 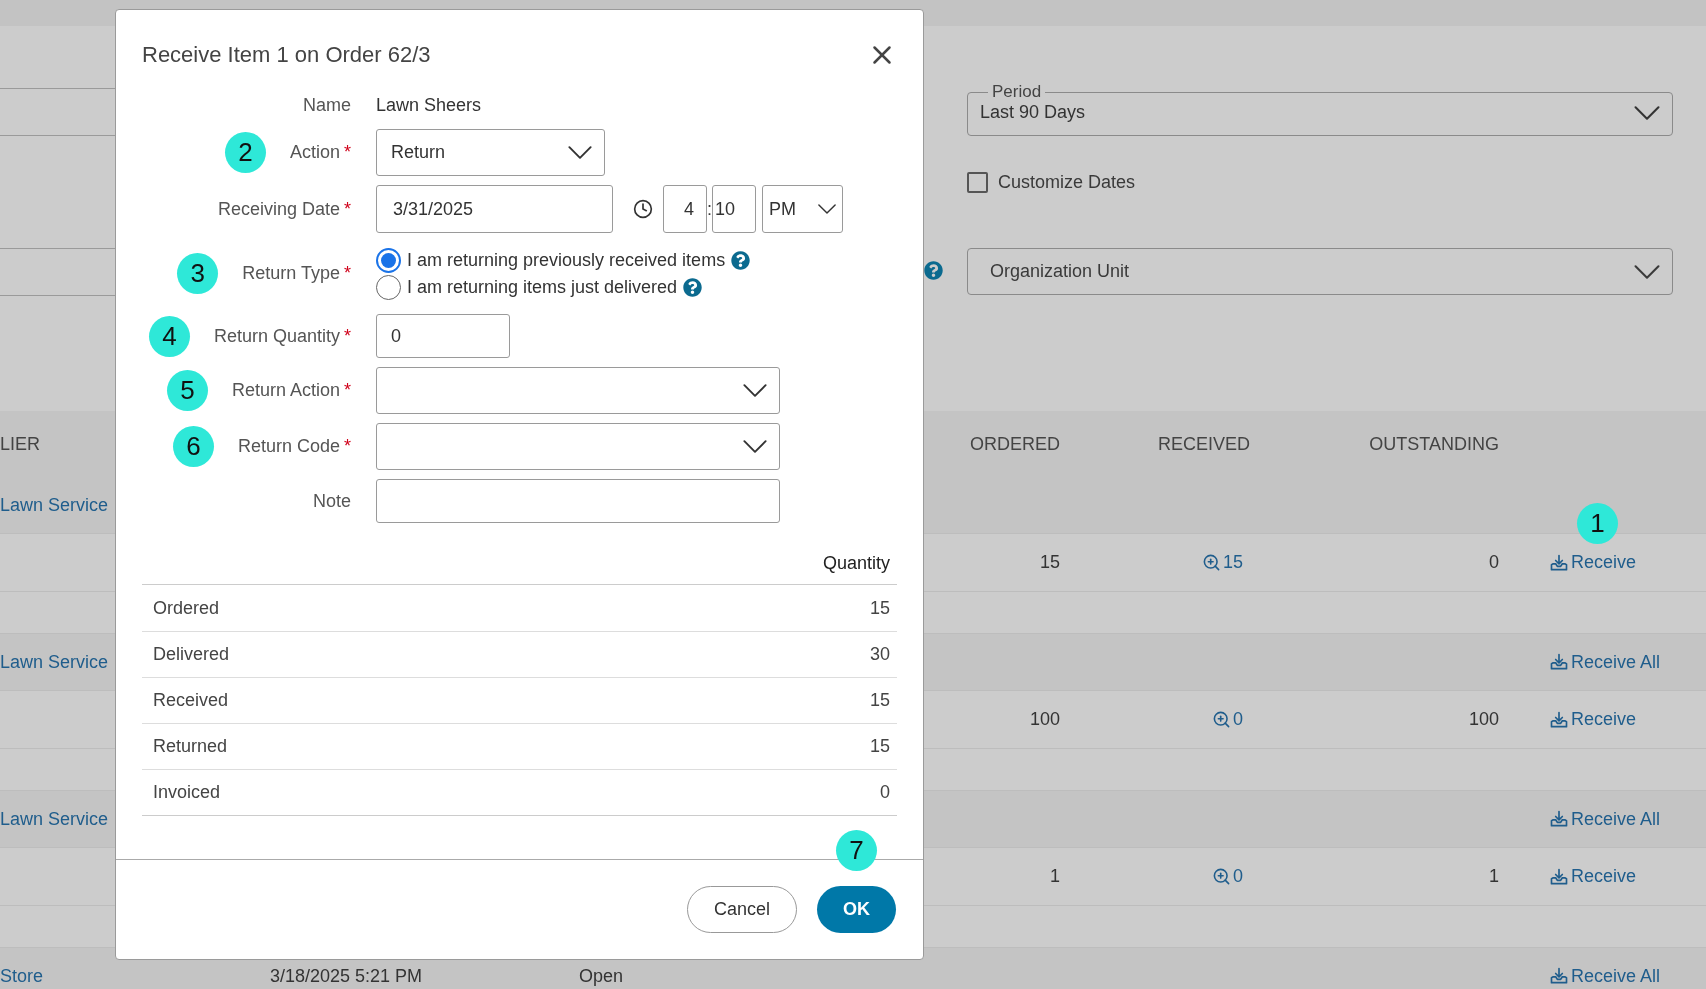 What do you see at coordinates (566, 260) in the screenshot?
I see `radio-label: I am returning previously received items` at bounding box center [566, 260].